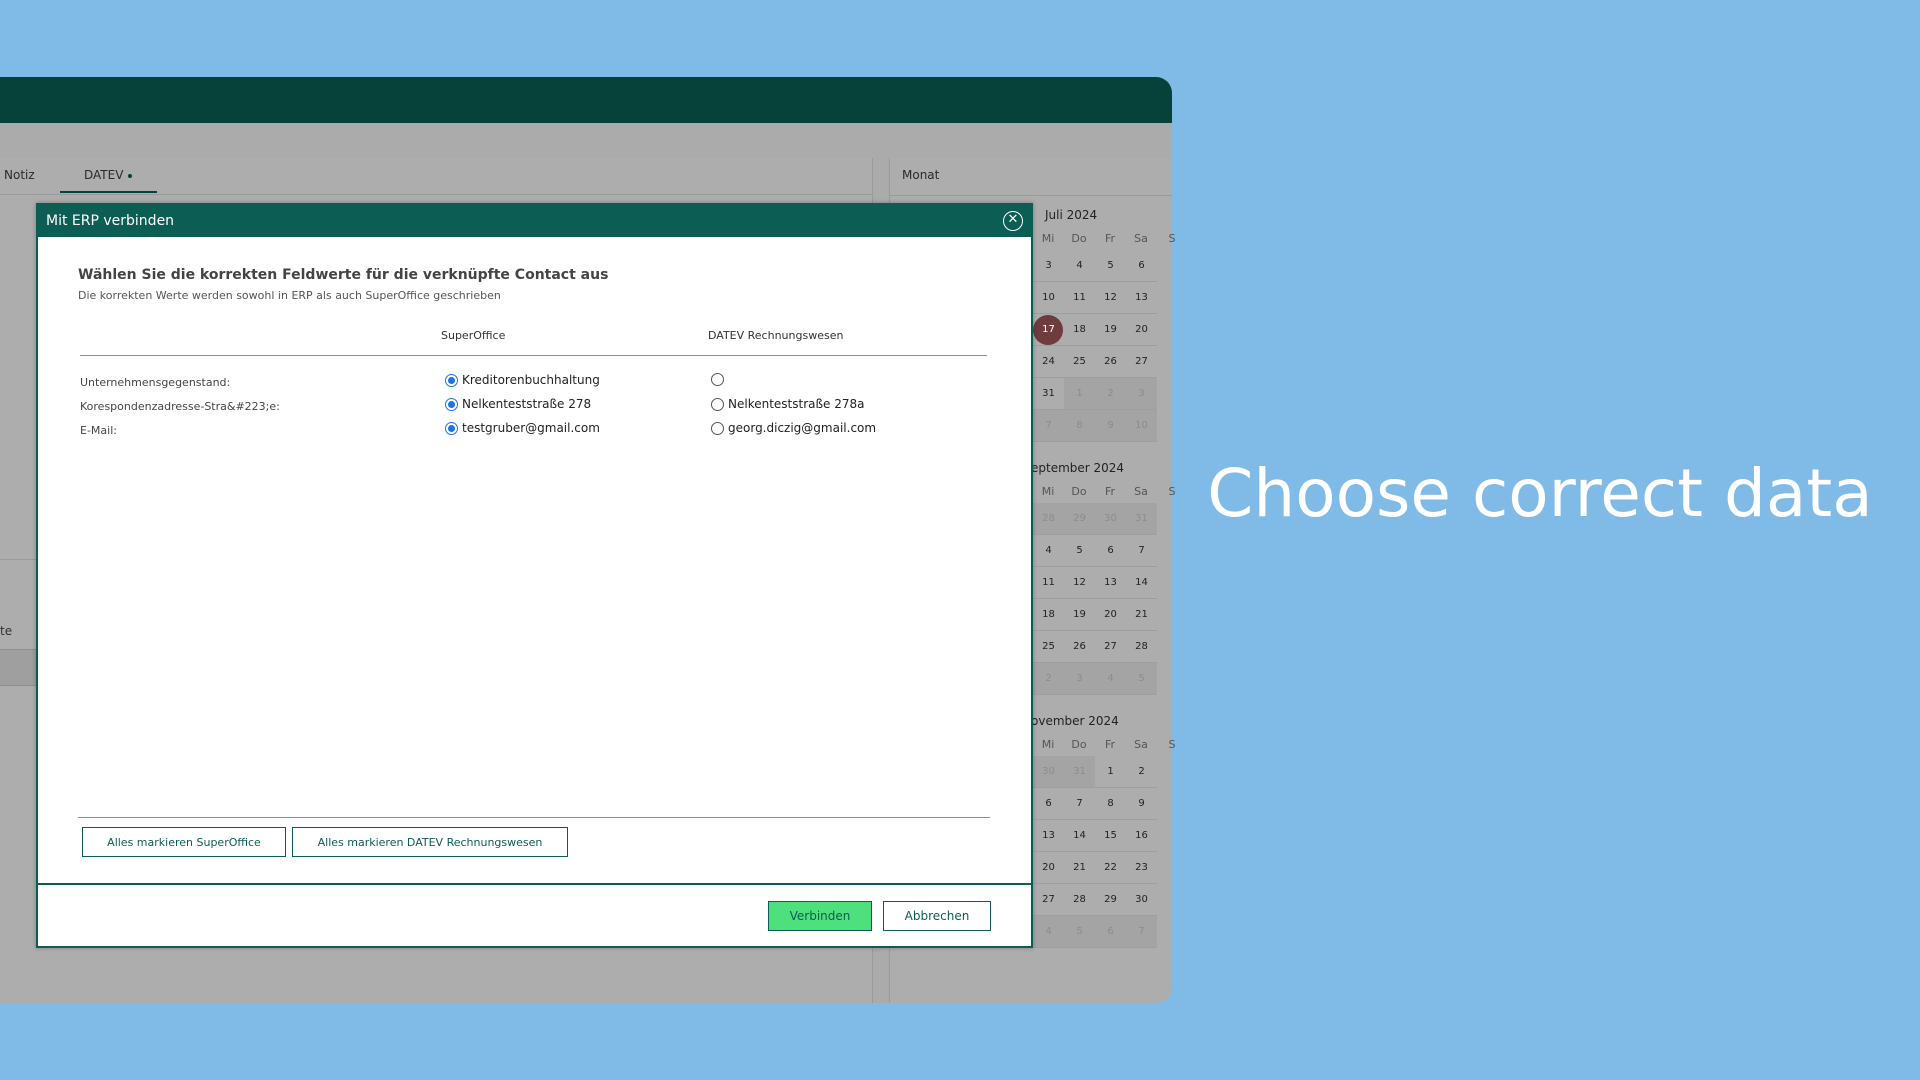  What do you see at coordinates (920, 175) in the screenshot?
I see `calendar-view-label: Monat` at bounding box center [920, 175].